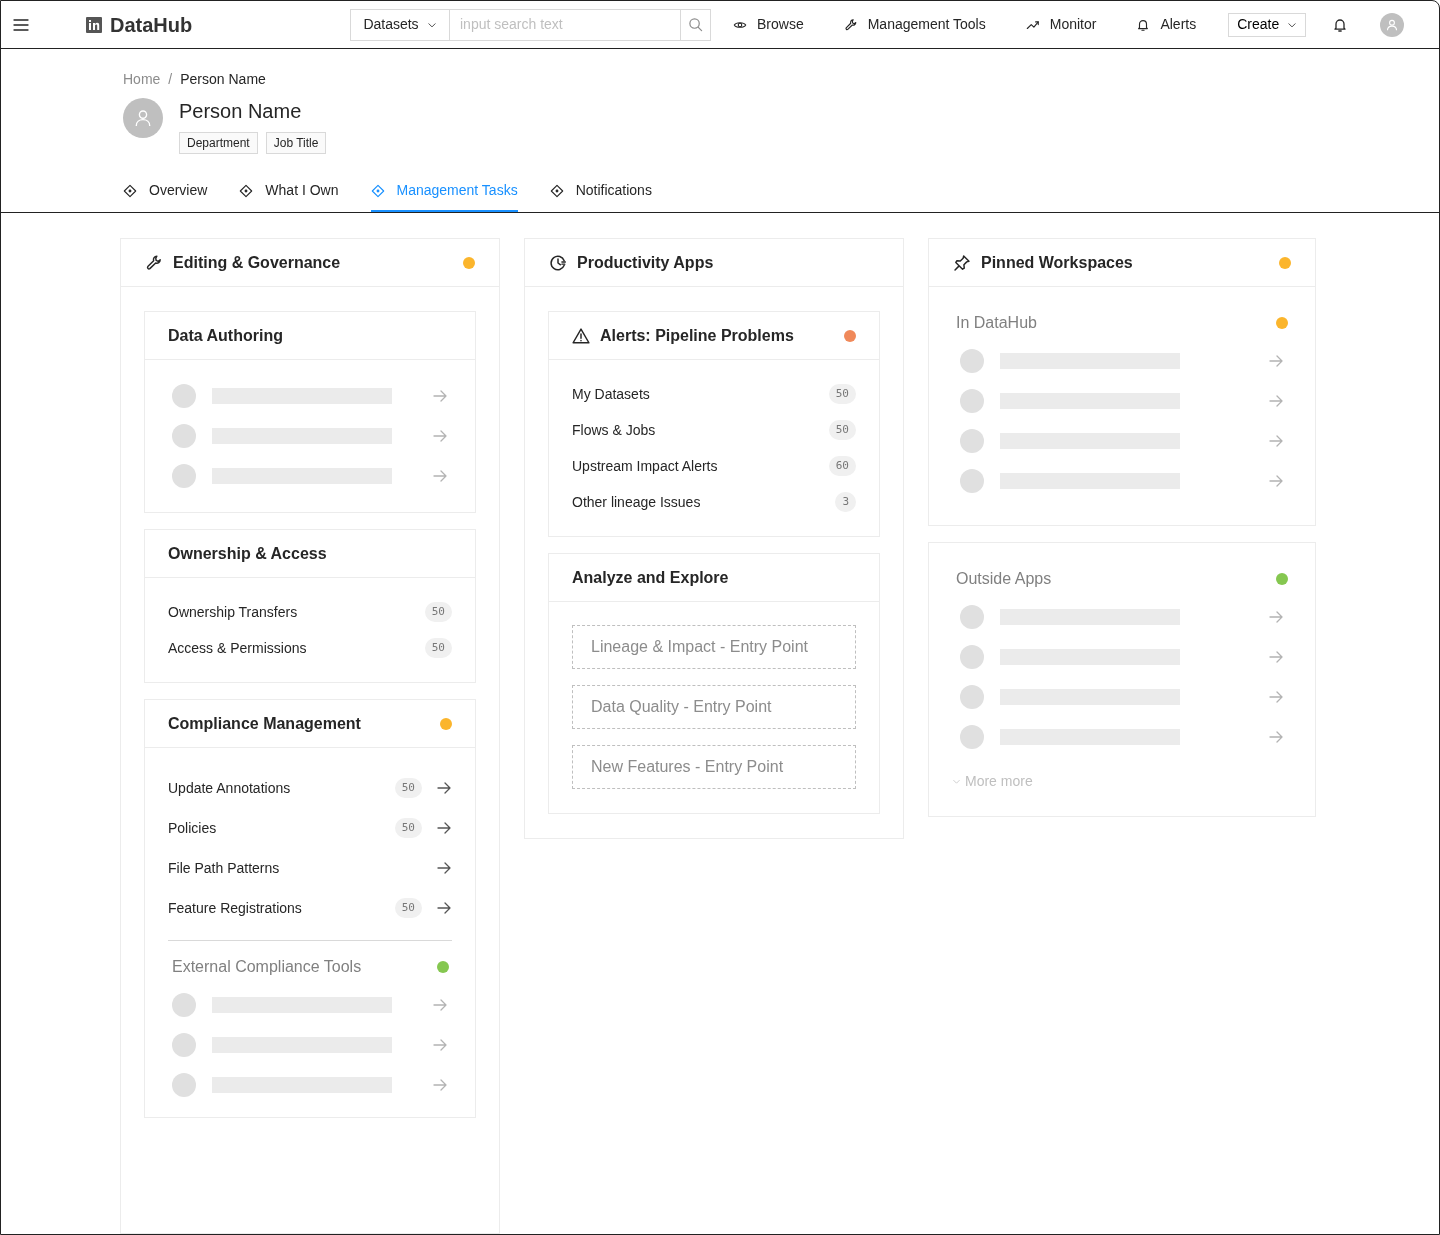 This screenshot has width=1440, height=1235. What do you see at coordinates (165, 196) in the screenshot?
I see `tab: Overview` at bounding box center [165, 196].